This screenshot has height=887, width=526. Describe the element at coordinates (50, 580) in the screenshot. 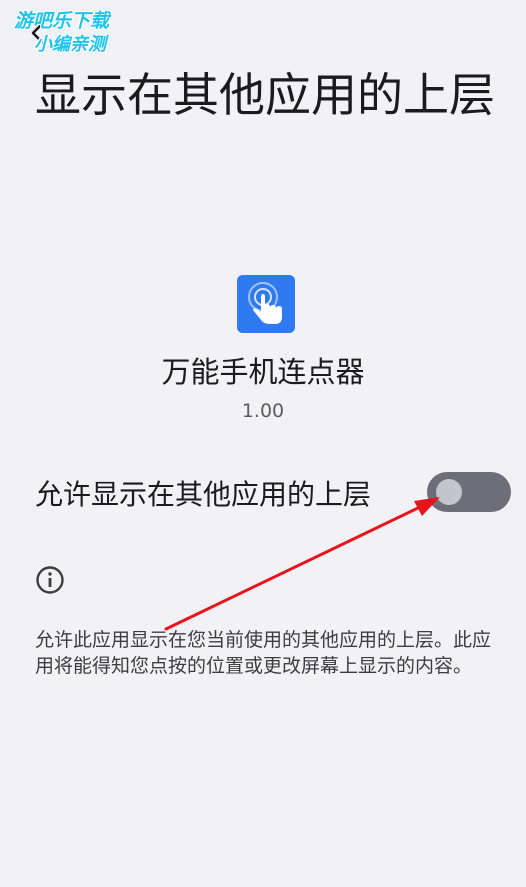

I see `info-icon` at that location.